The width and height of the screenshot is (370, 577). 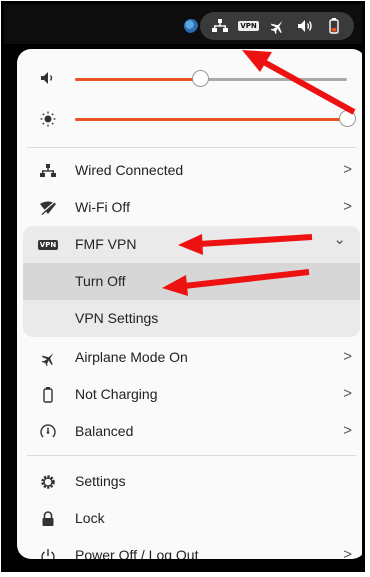 What do you see at coordinates (189, 481) in the screenshot?
I see `settings-item: Settings` at bounding box center [189, 481].